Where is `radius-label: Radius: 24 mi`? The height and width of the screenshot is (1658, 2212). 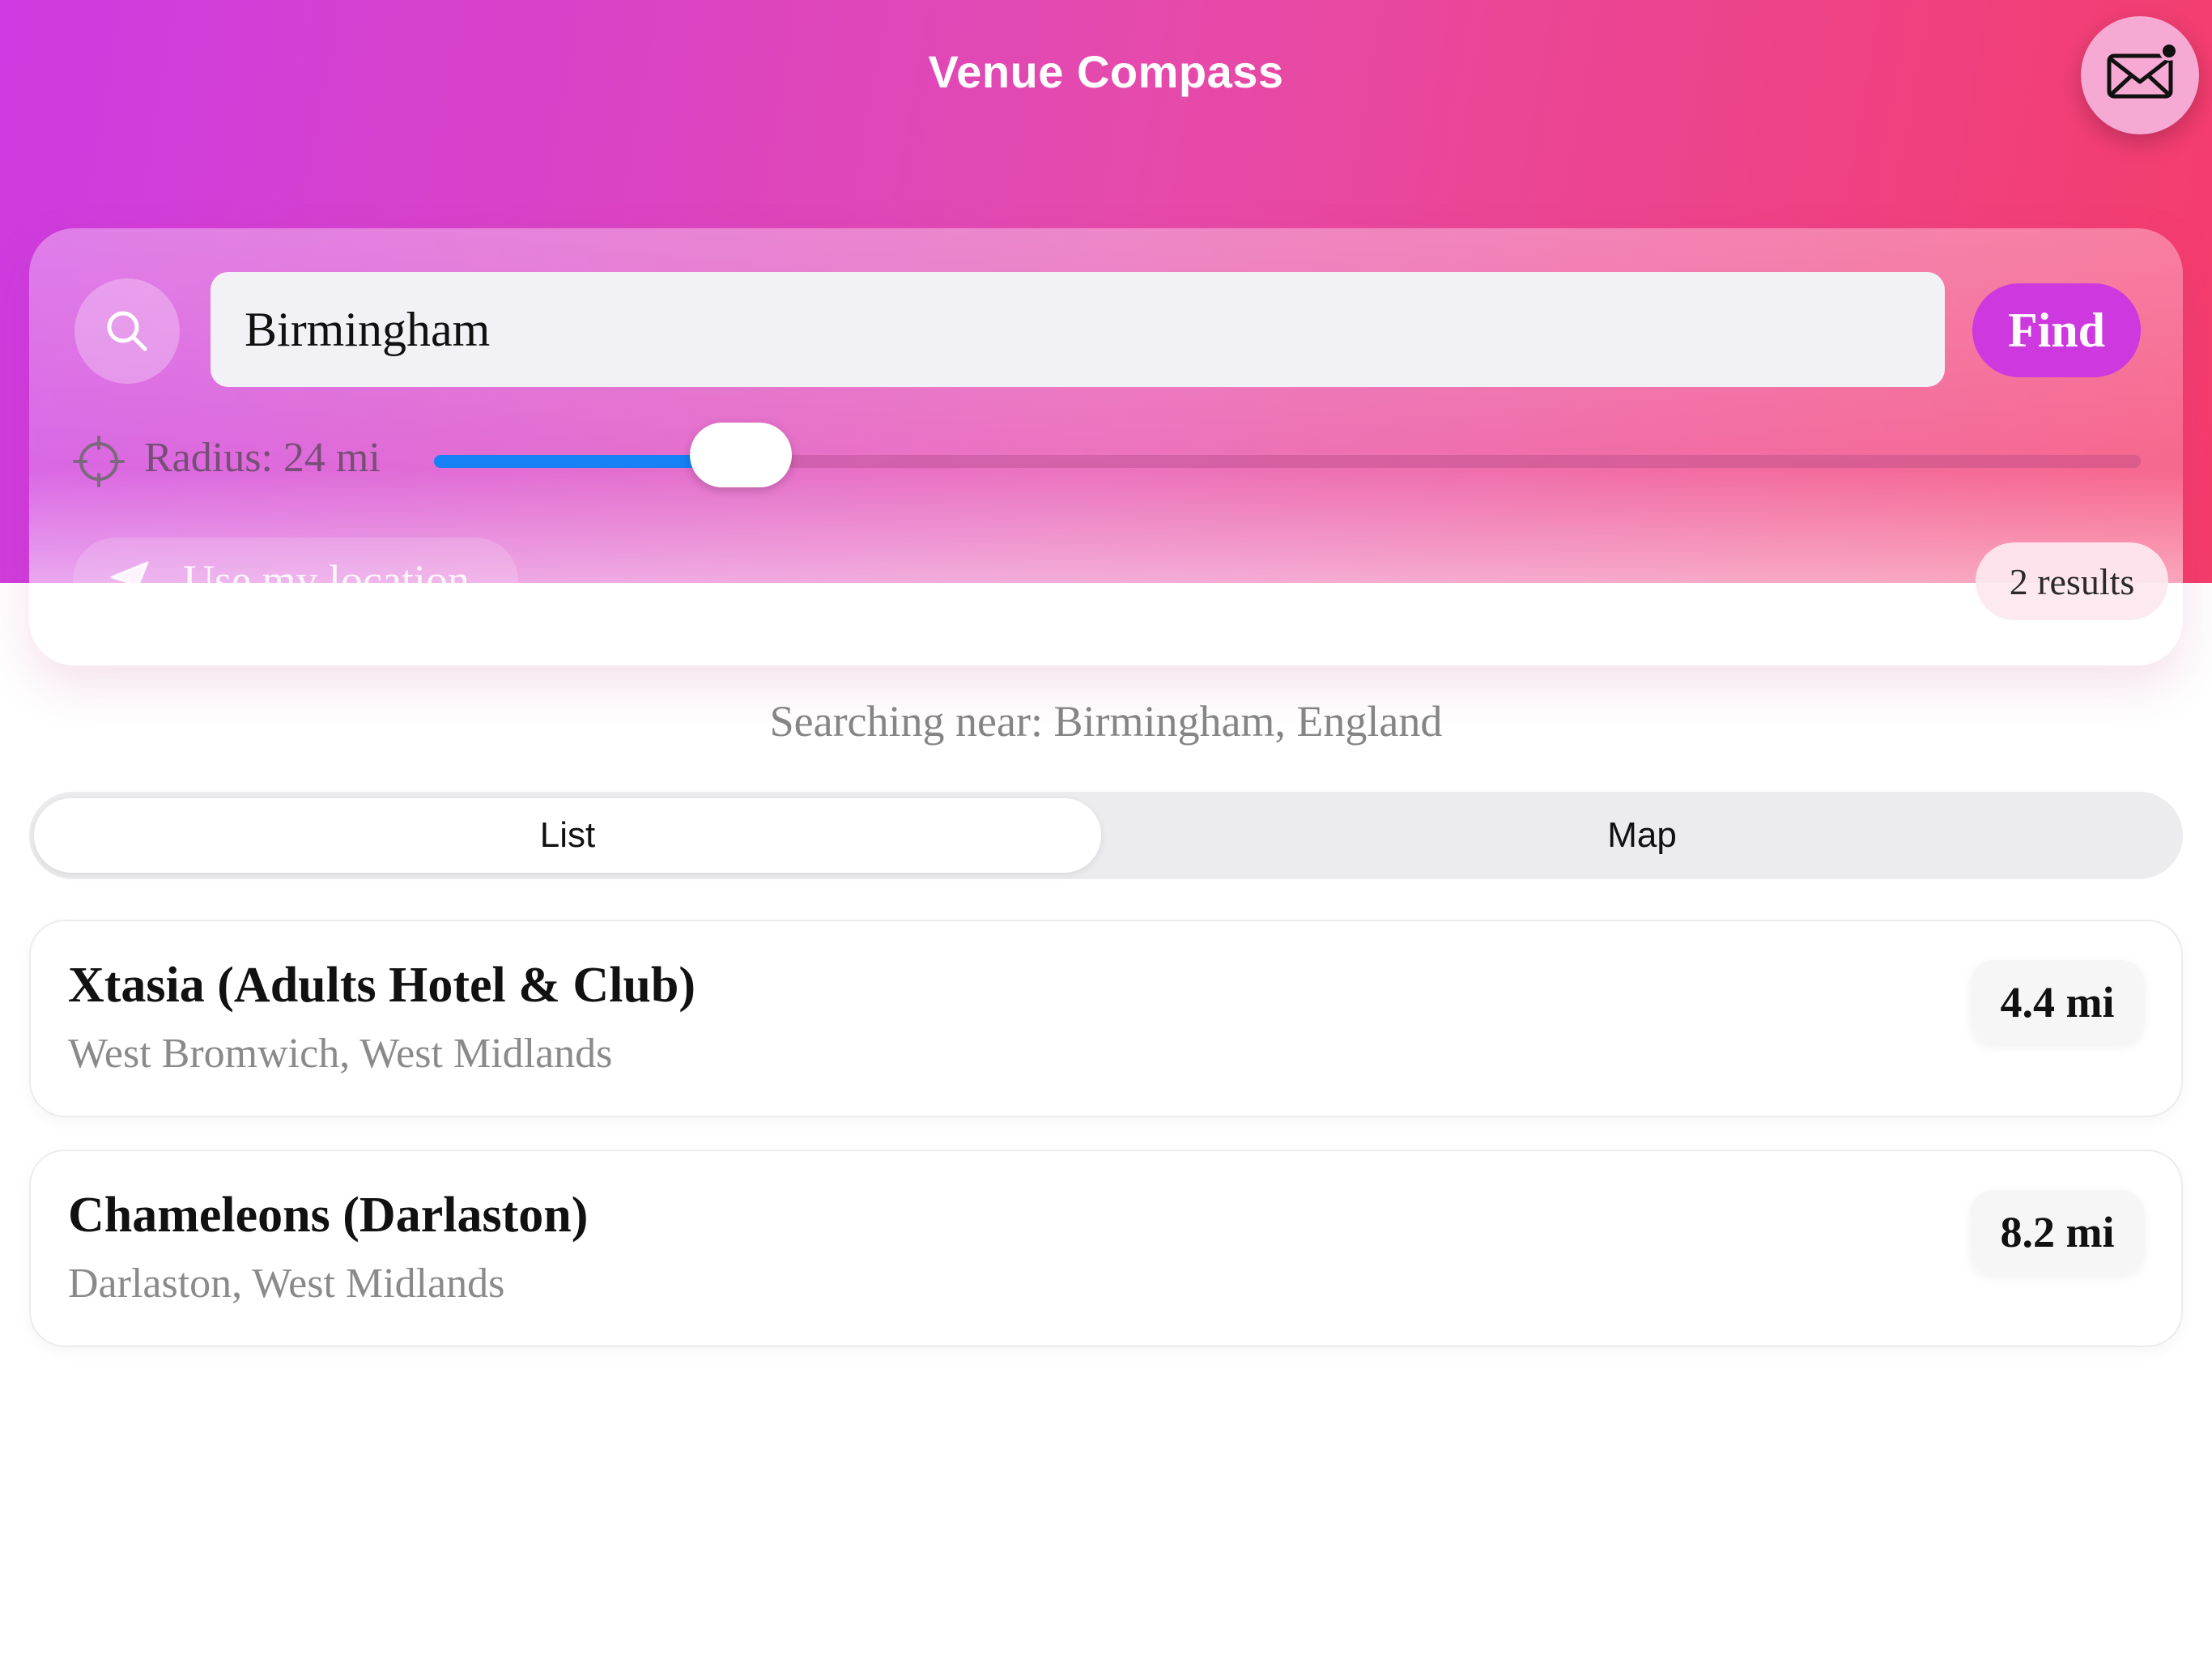 radius-label: Radius: 24 mi is located at coordinates (263, 458).